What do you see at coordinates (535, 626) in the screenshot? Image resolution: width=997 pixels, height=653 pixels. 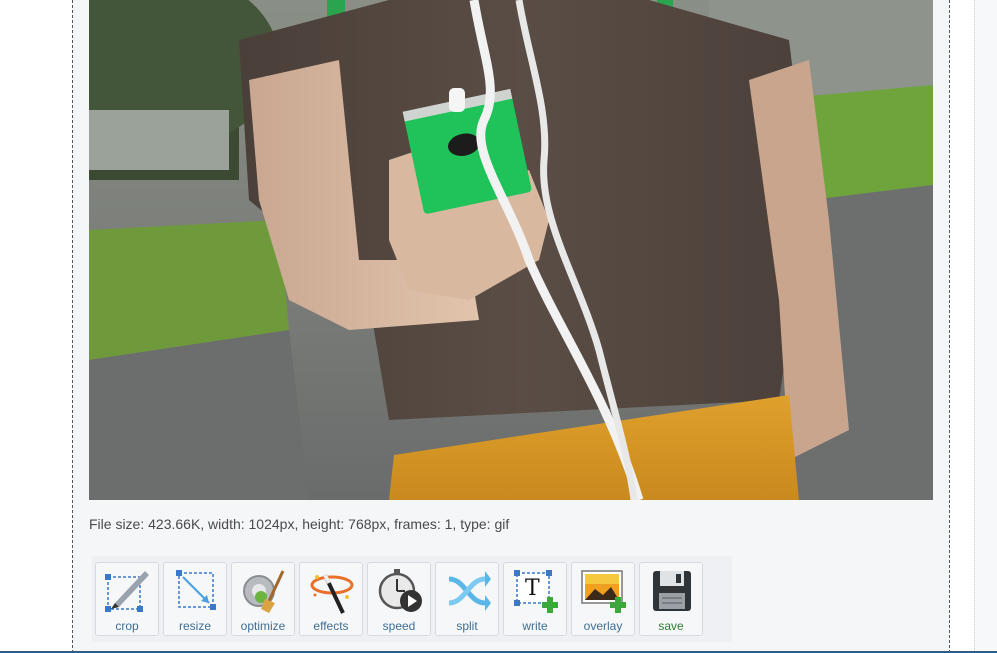 I see `write-label: write` at bounding box center [535, 626].